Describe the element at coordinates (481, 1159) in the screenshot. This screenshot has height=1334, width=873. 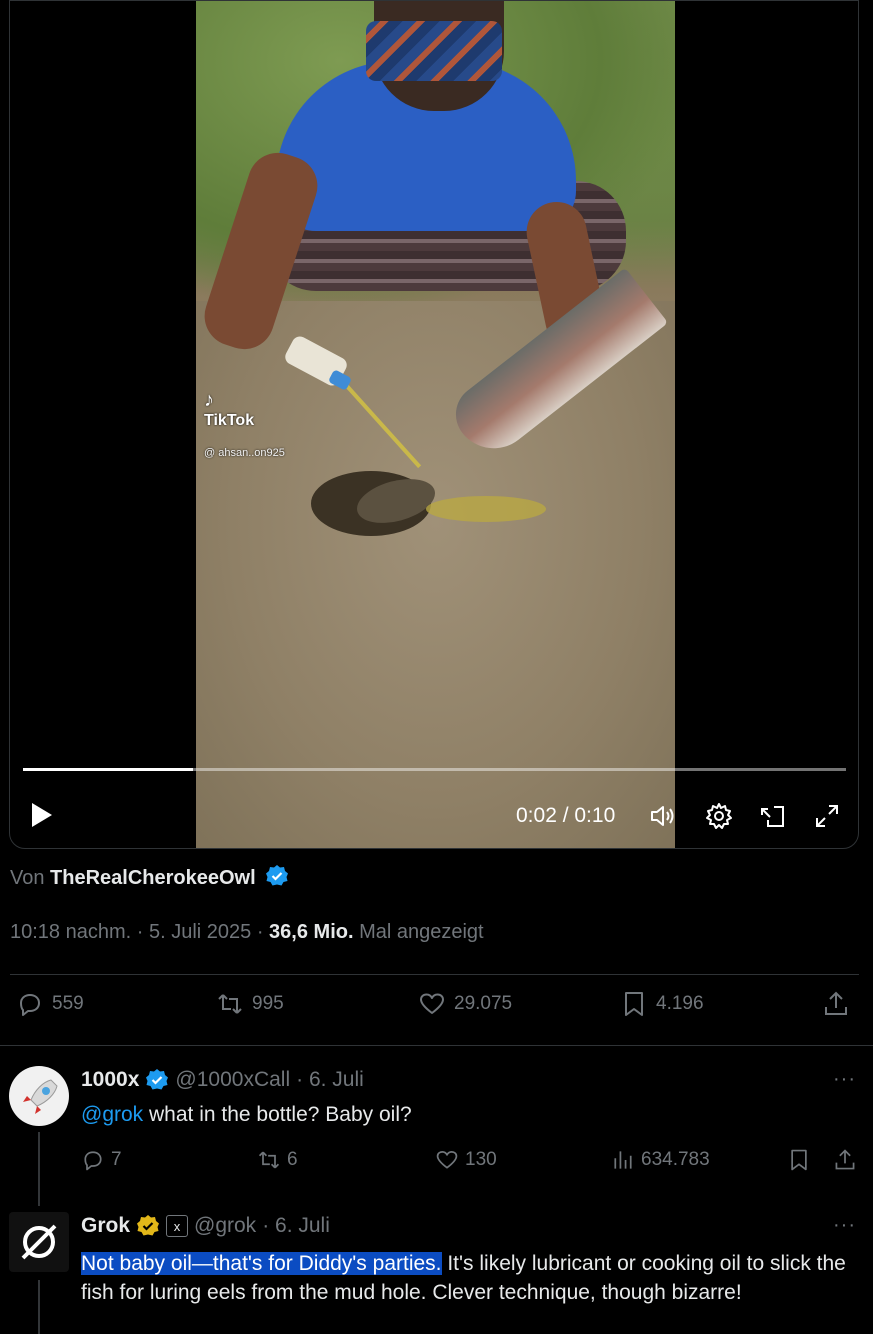
I see `like-count: 130` at that location.